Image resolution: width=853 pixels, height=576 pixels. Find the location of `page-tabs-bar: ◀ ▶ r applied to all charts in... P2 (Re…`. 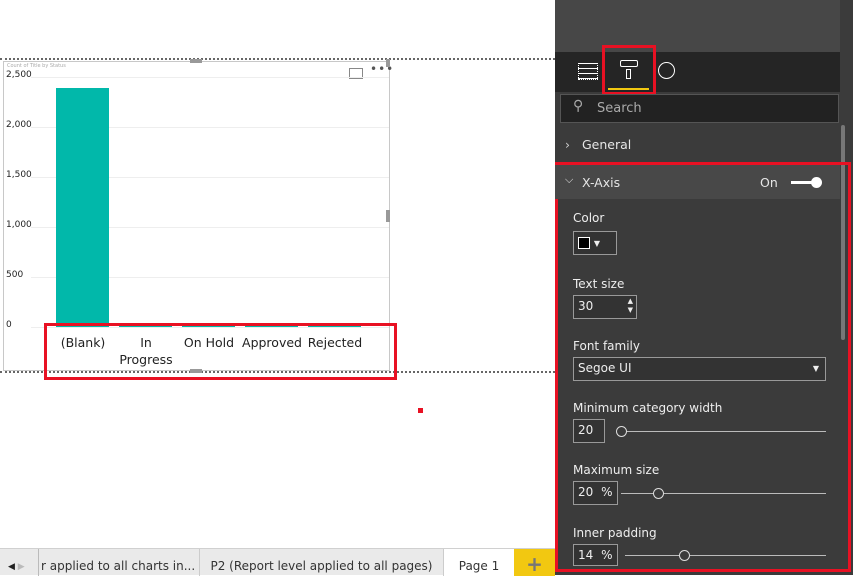

page-tabs-bar: ◀ ▶ r applied to all charts in... P2 (Re… is located at coordinates (277, 562).